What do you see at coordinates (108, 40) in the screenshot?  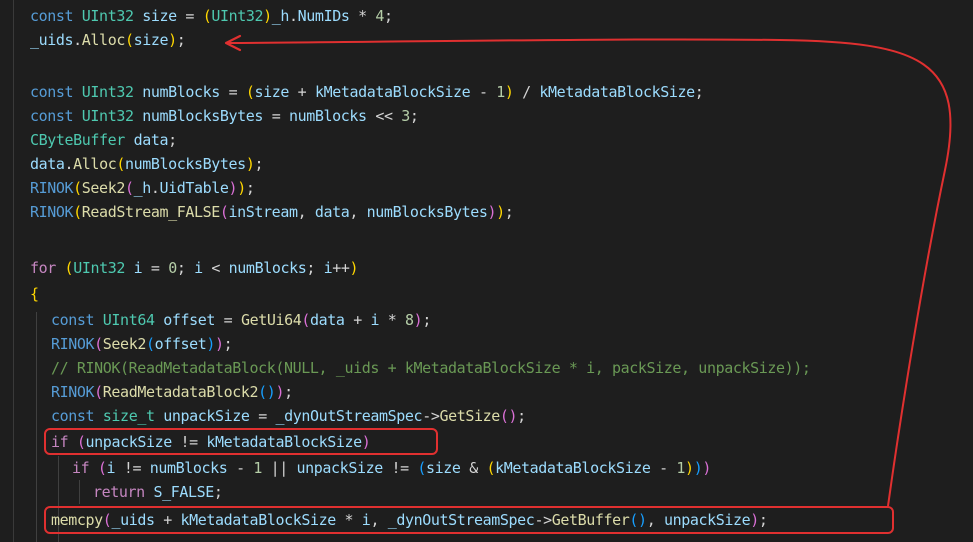 I see `code-line-2: _uids.Alloc(size);` at bounding box center [108, 40].